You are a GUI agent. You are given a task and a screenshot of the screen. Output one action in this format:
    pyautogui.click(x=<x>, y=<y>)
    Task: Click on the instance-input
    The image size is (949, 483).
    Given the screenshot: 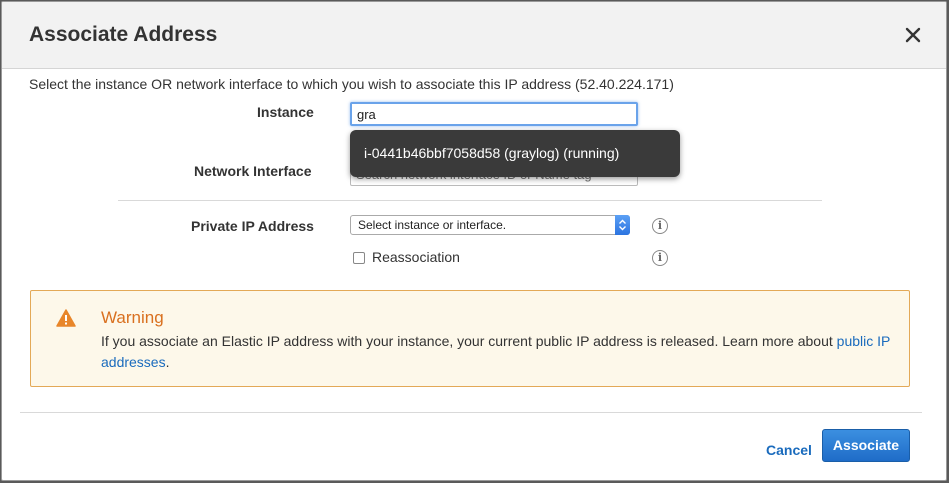 What is the action you would take?
    pyautogui.click(x=494, y=114)
    